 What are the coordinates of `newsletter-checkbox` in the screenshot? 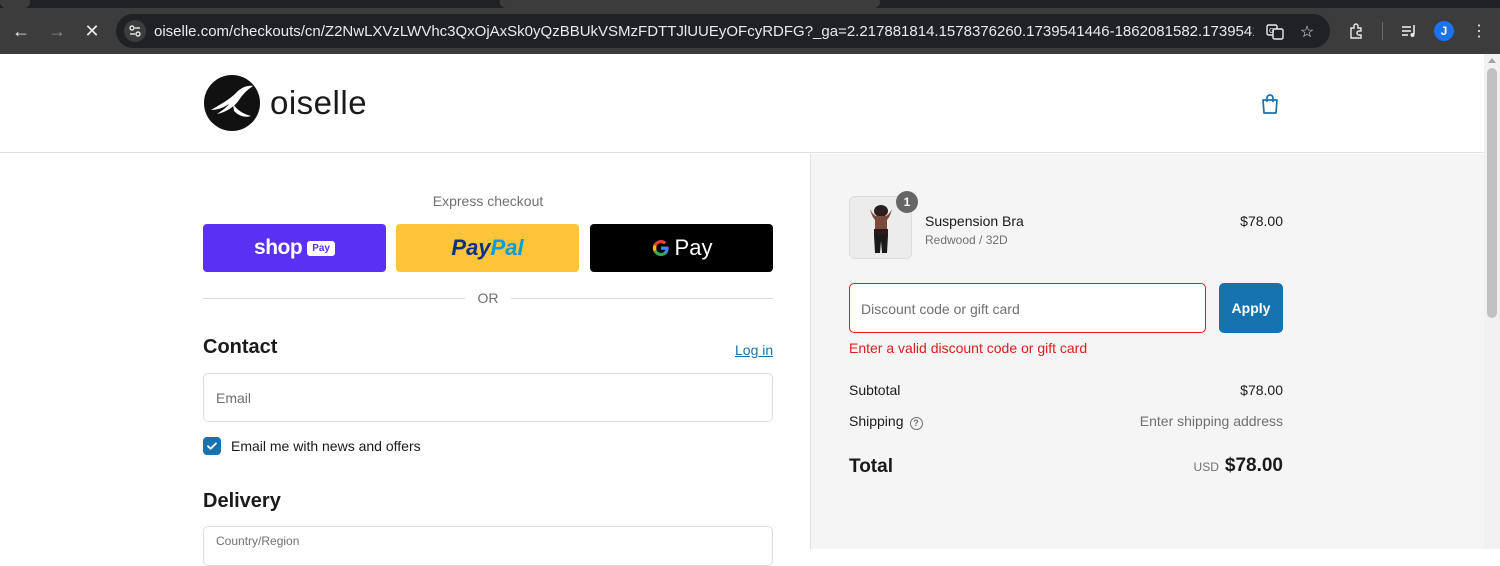 It's located at (212, 446).